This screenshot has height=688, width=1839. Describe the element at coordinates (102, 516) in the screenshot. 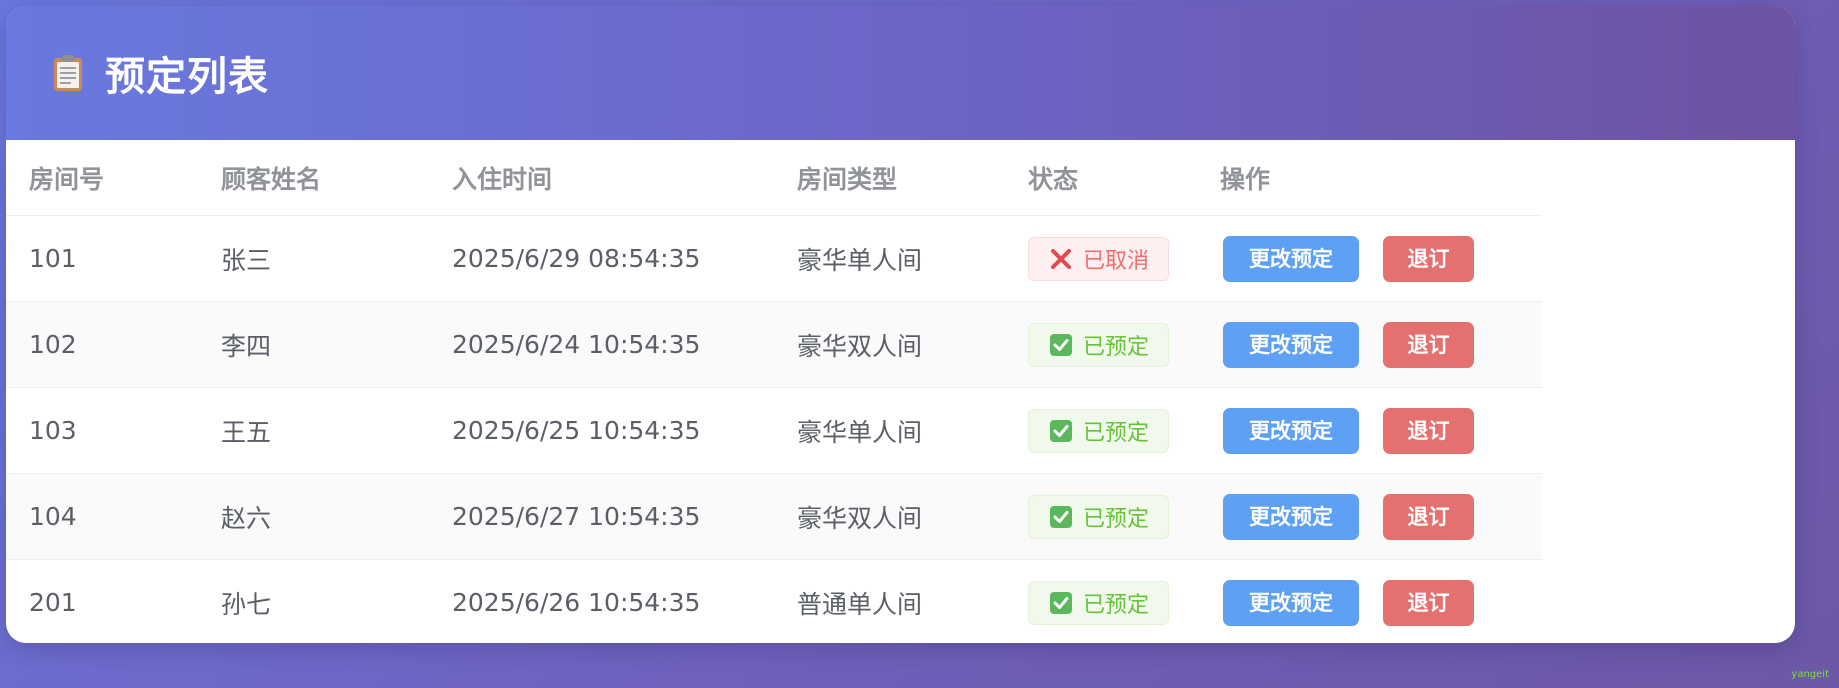

I see `cell-room: 104` at that location.